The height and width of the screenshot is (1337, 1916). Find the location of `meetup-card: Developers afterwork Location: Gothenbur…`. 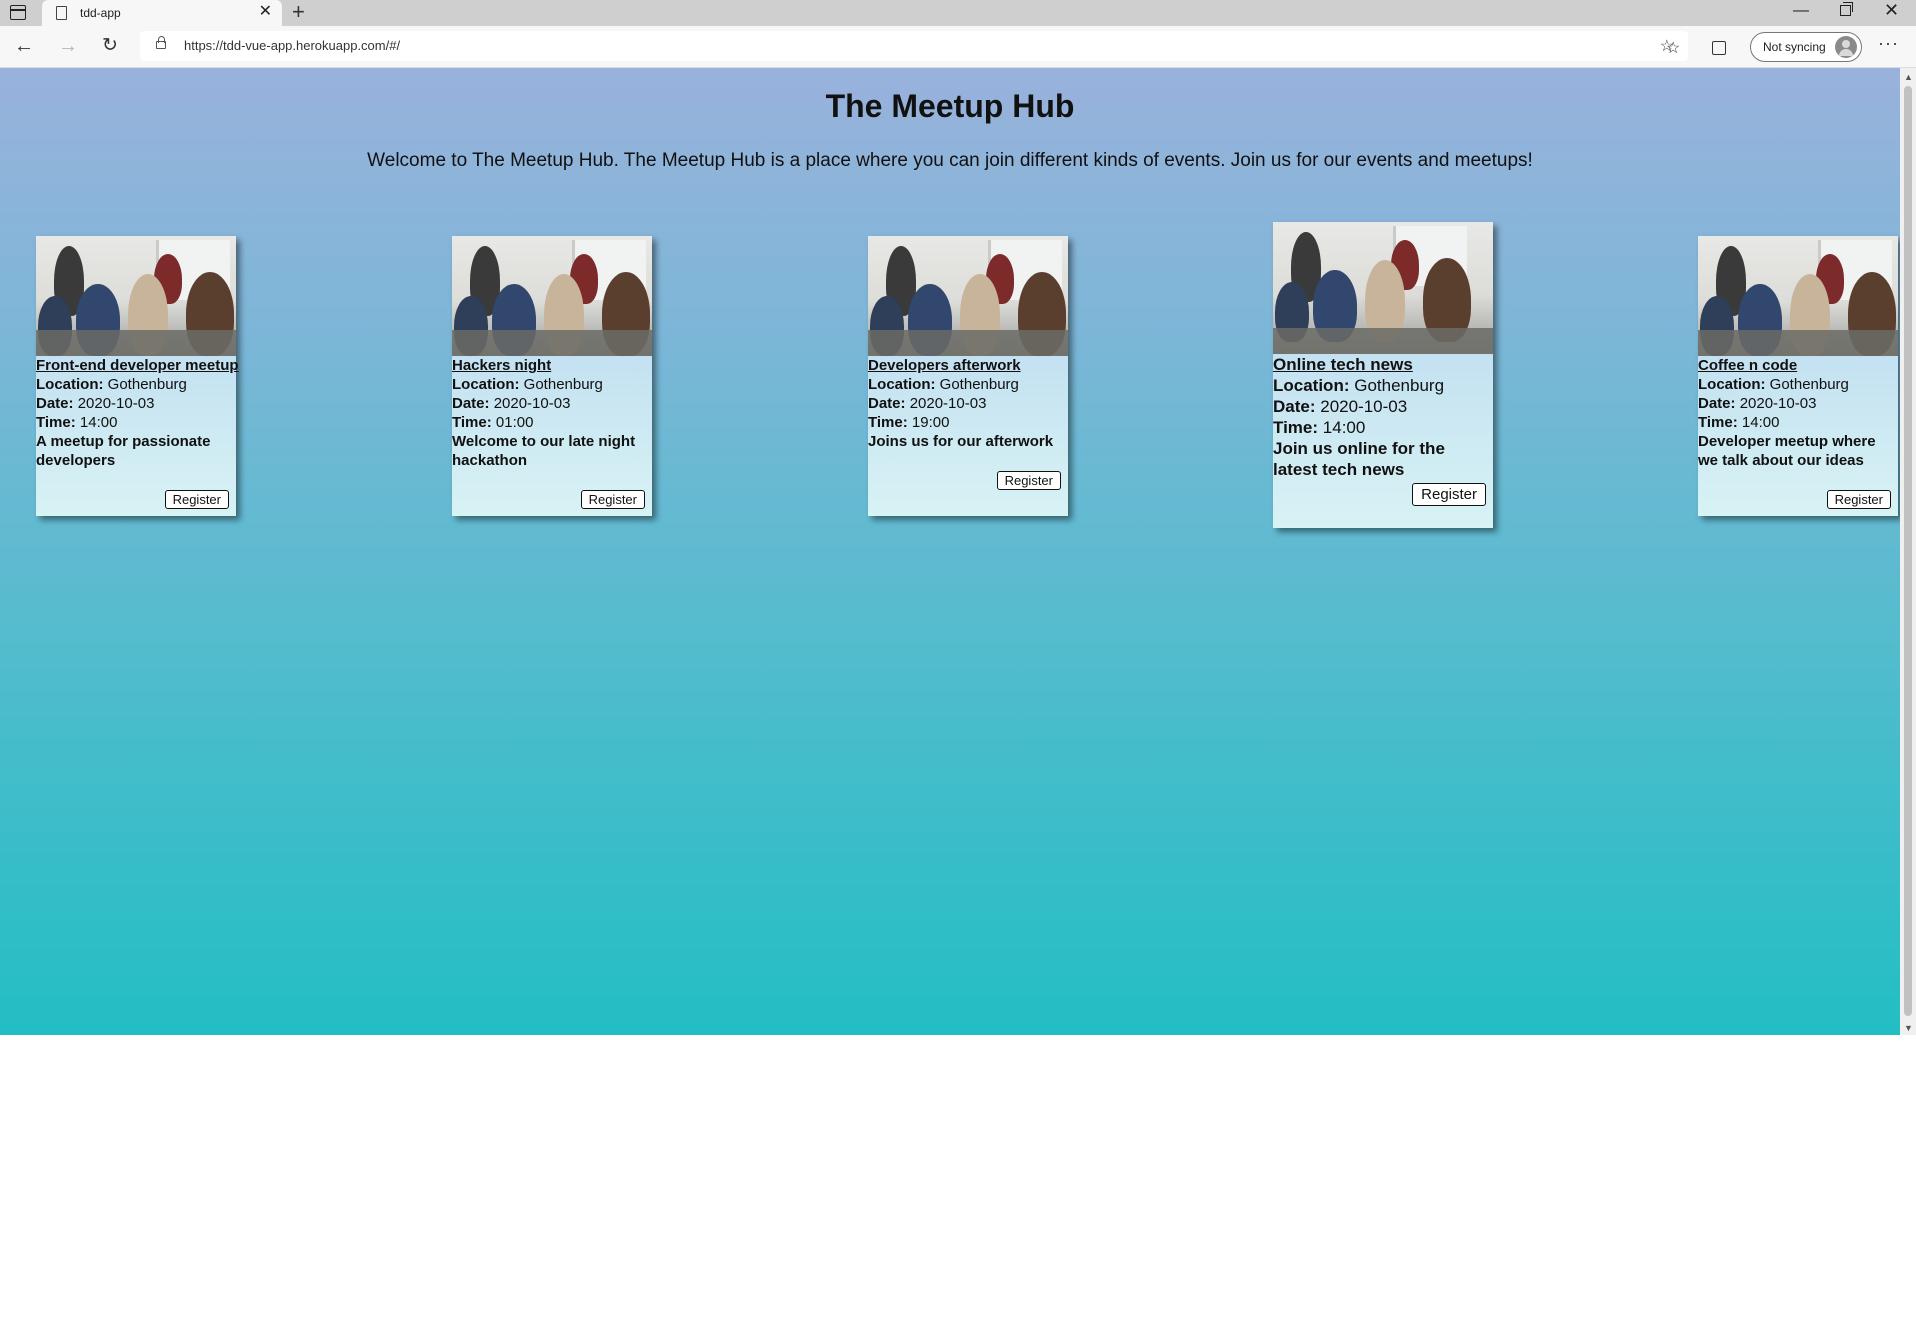

meetup-card: Developers afterwork Location: Gothenbur… is located at coordinates (968, 376).